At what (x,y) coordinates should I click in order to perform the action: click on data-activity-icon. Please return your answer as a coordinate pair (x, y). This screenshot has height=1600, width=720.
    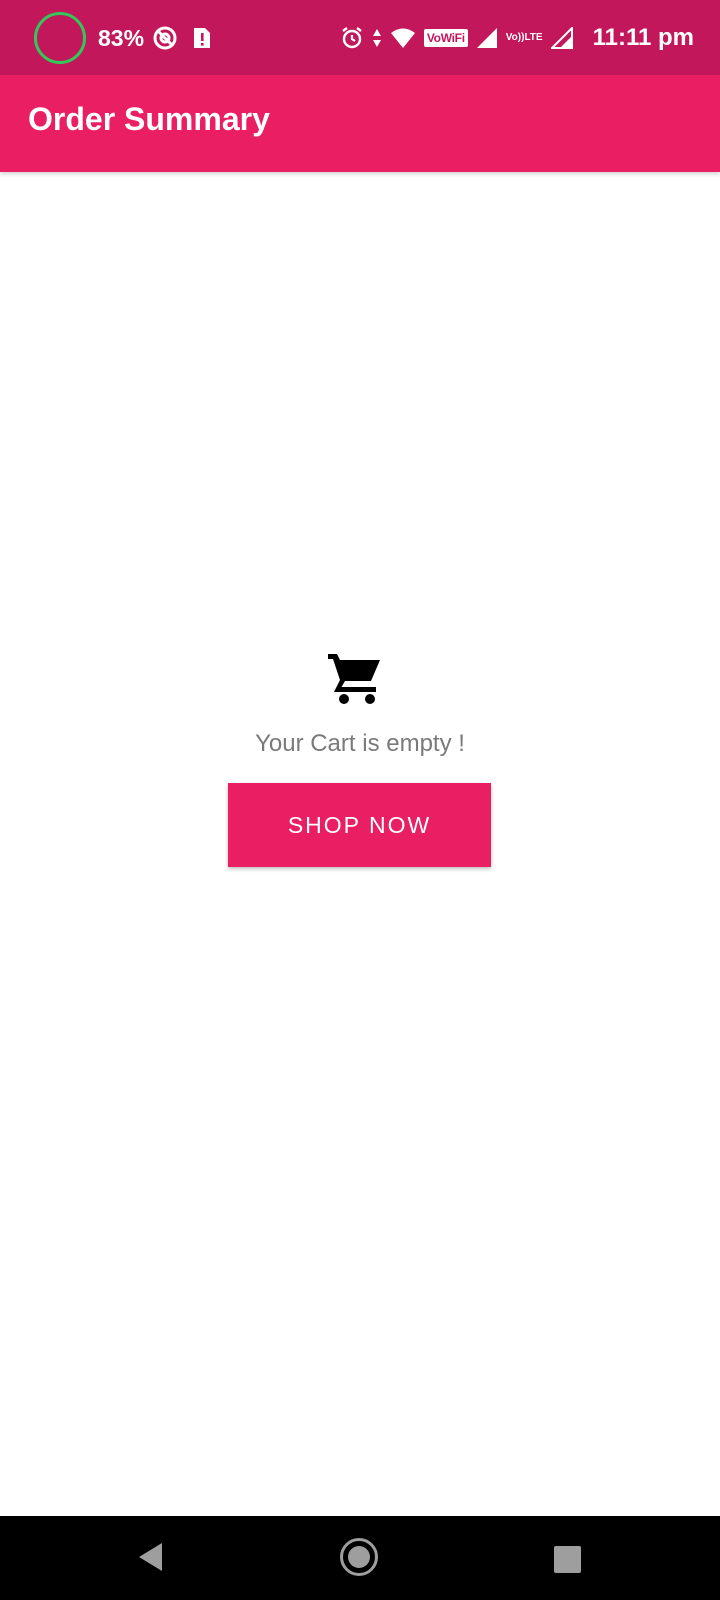
    Looking at the image, I should click on (377, 38).